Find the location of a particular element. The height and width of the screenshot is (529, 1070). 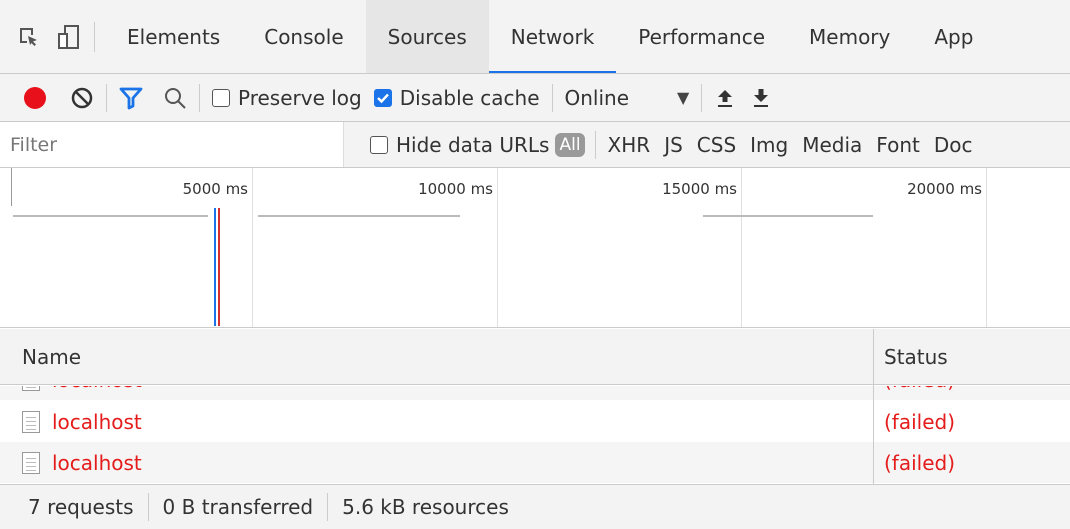

record-icon is located at coordinates (35, 98).